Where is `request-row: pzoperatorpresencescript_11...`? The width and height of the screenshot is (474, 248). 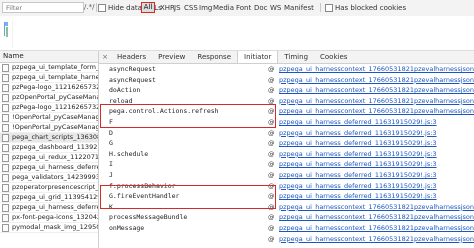
request-row: pzoperatorpresencescript_11... is located at coordinates (49, 188).